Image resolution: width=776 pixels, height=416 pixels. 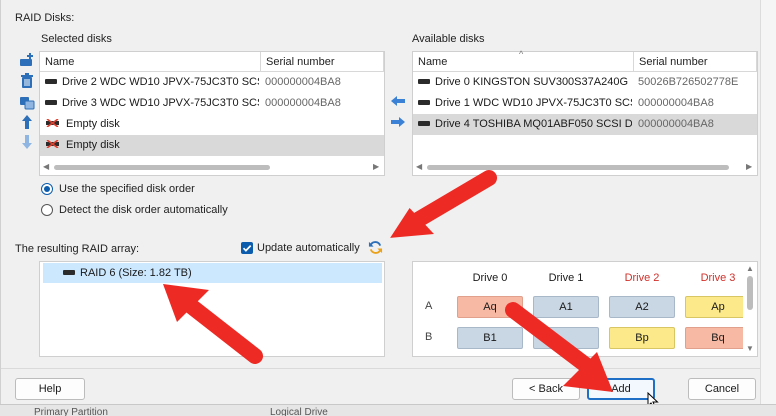 What do you see at coordinates (388, 410) in the screenshot?
I see `background-window-strip: Primary Partition Logical Drive` at bounding box center [388, 410].